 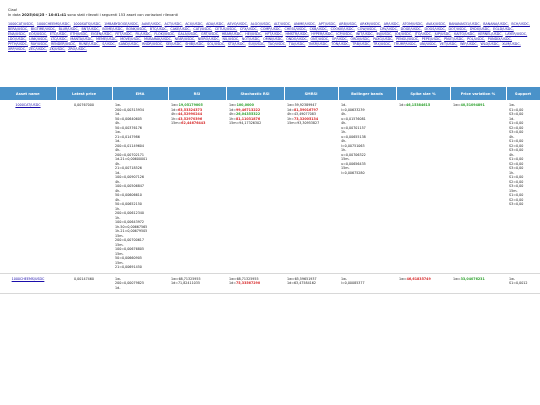 I want to click on asset-link: CFX/USDC,, so click(x=249, y=29).